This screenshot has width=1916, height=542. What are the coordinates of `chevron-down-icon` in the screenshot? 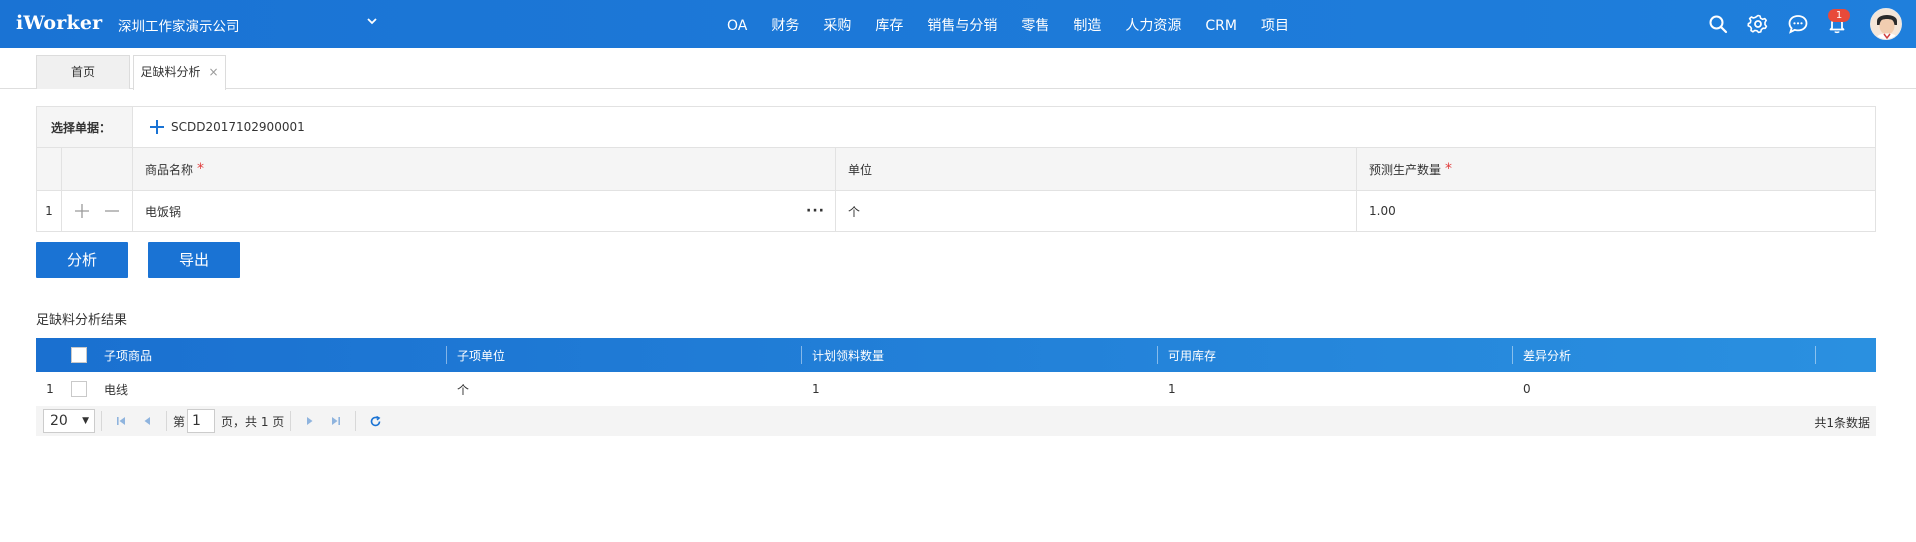 It's located at (372, 21).